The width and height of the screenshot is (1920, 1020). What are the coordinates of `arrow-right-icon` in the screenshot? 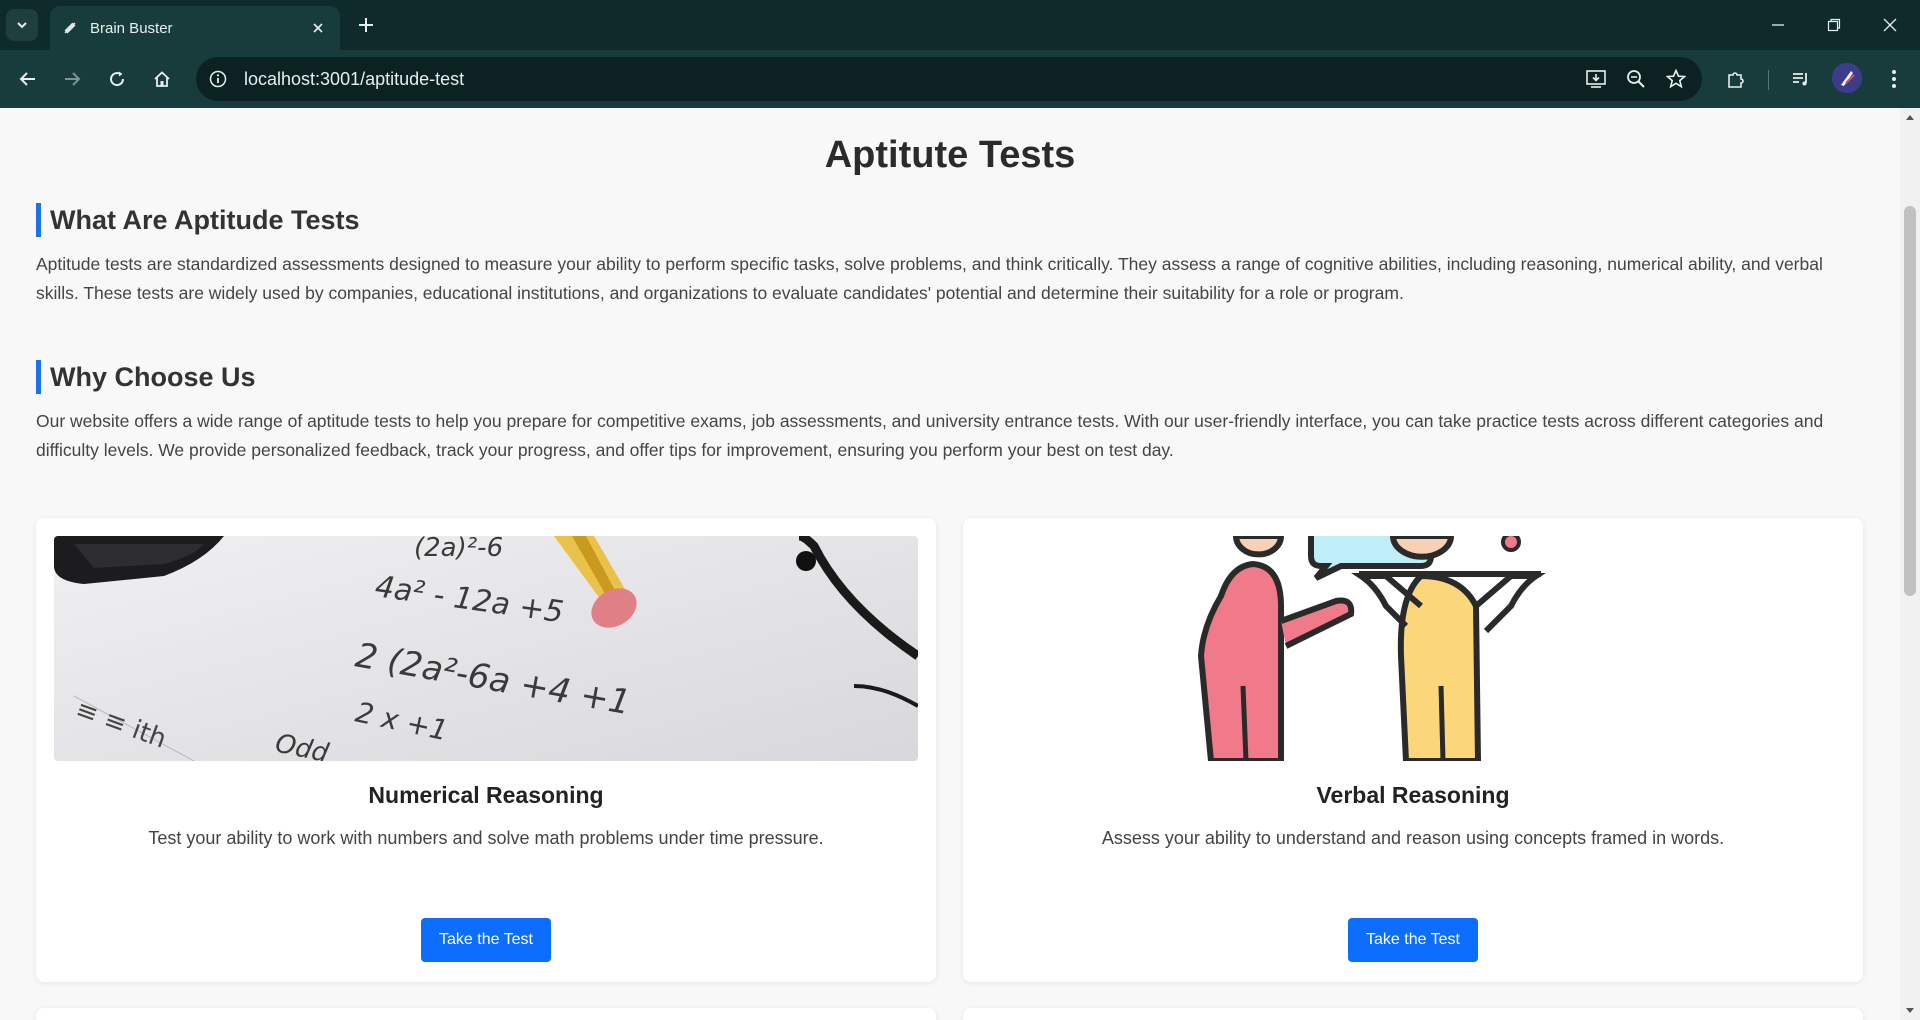 It's located at (73, 79).